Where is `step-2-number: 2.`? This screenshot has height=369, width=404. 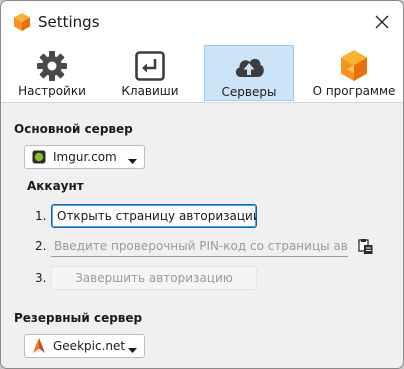
step-2-number: 2. is located at coordinates (41, 246).